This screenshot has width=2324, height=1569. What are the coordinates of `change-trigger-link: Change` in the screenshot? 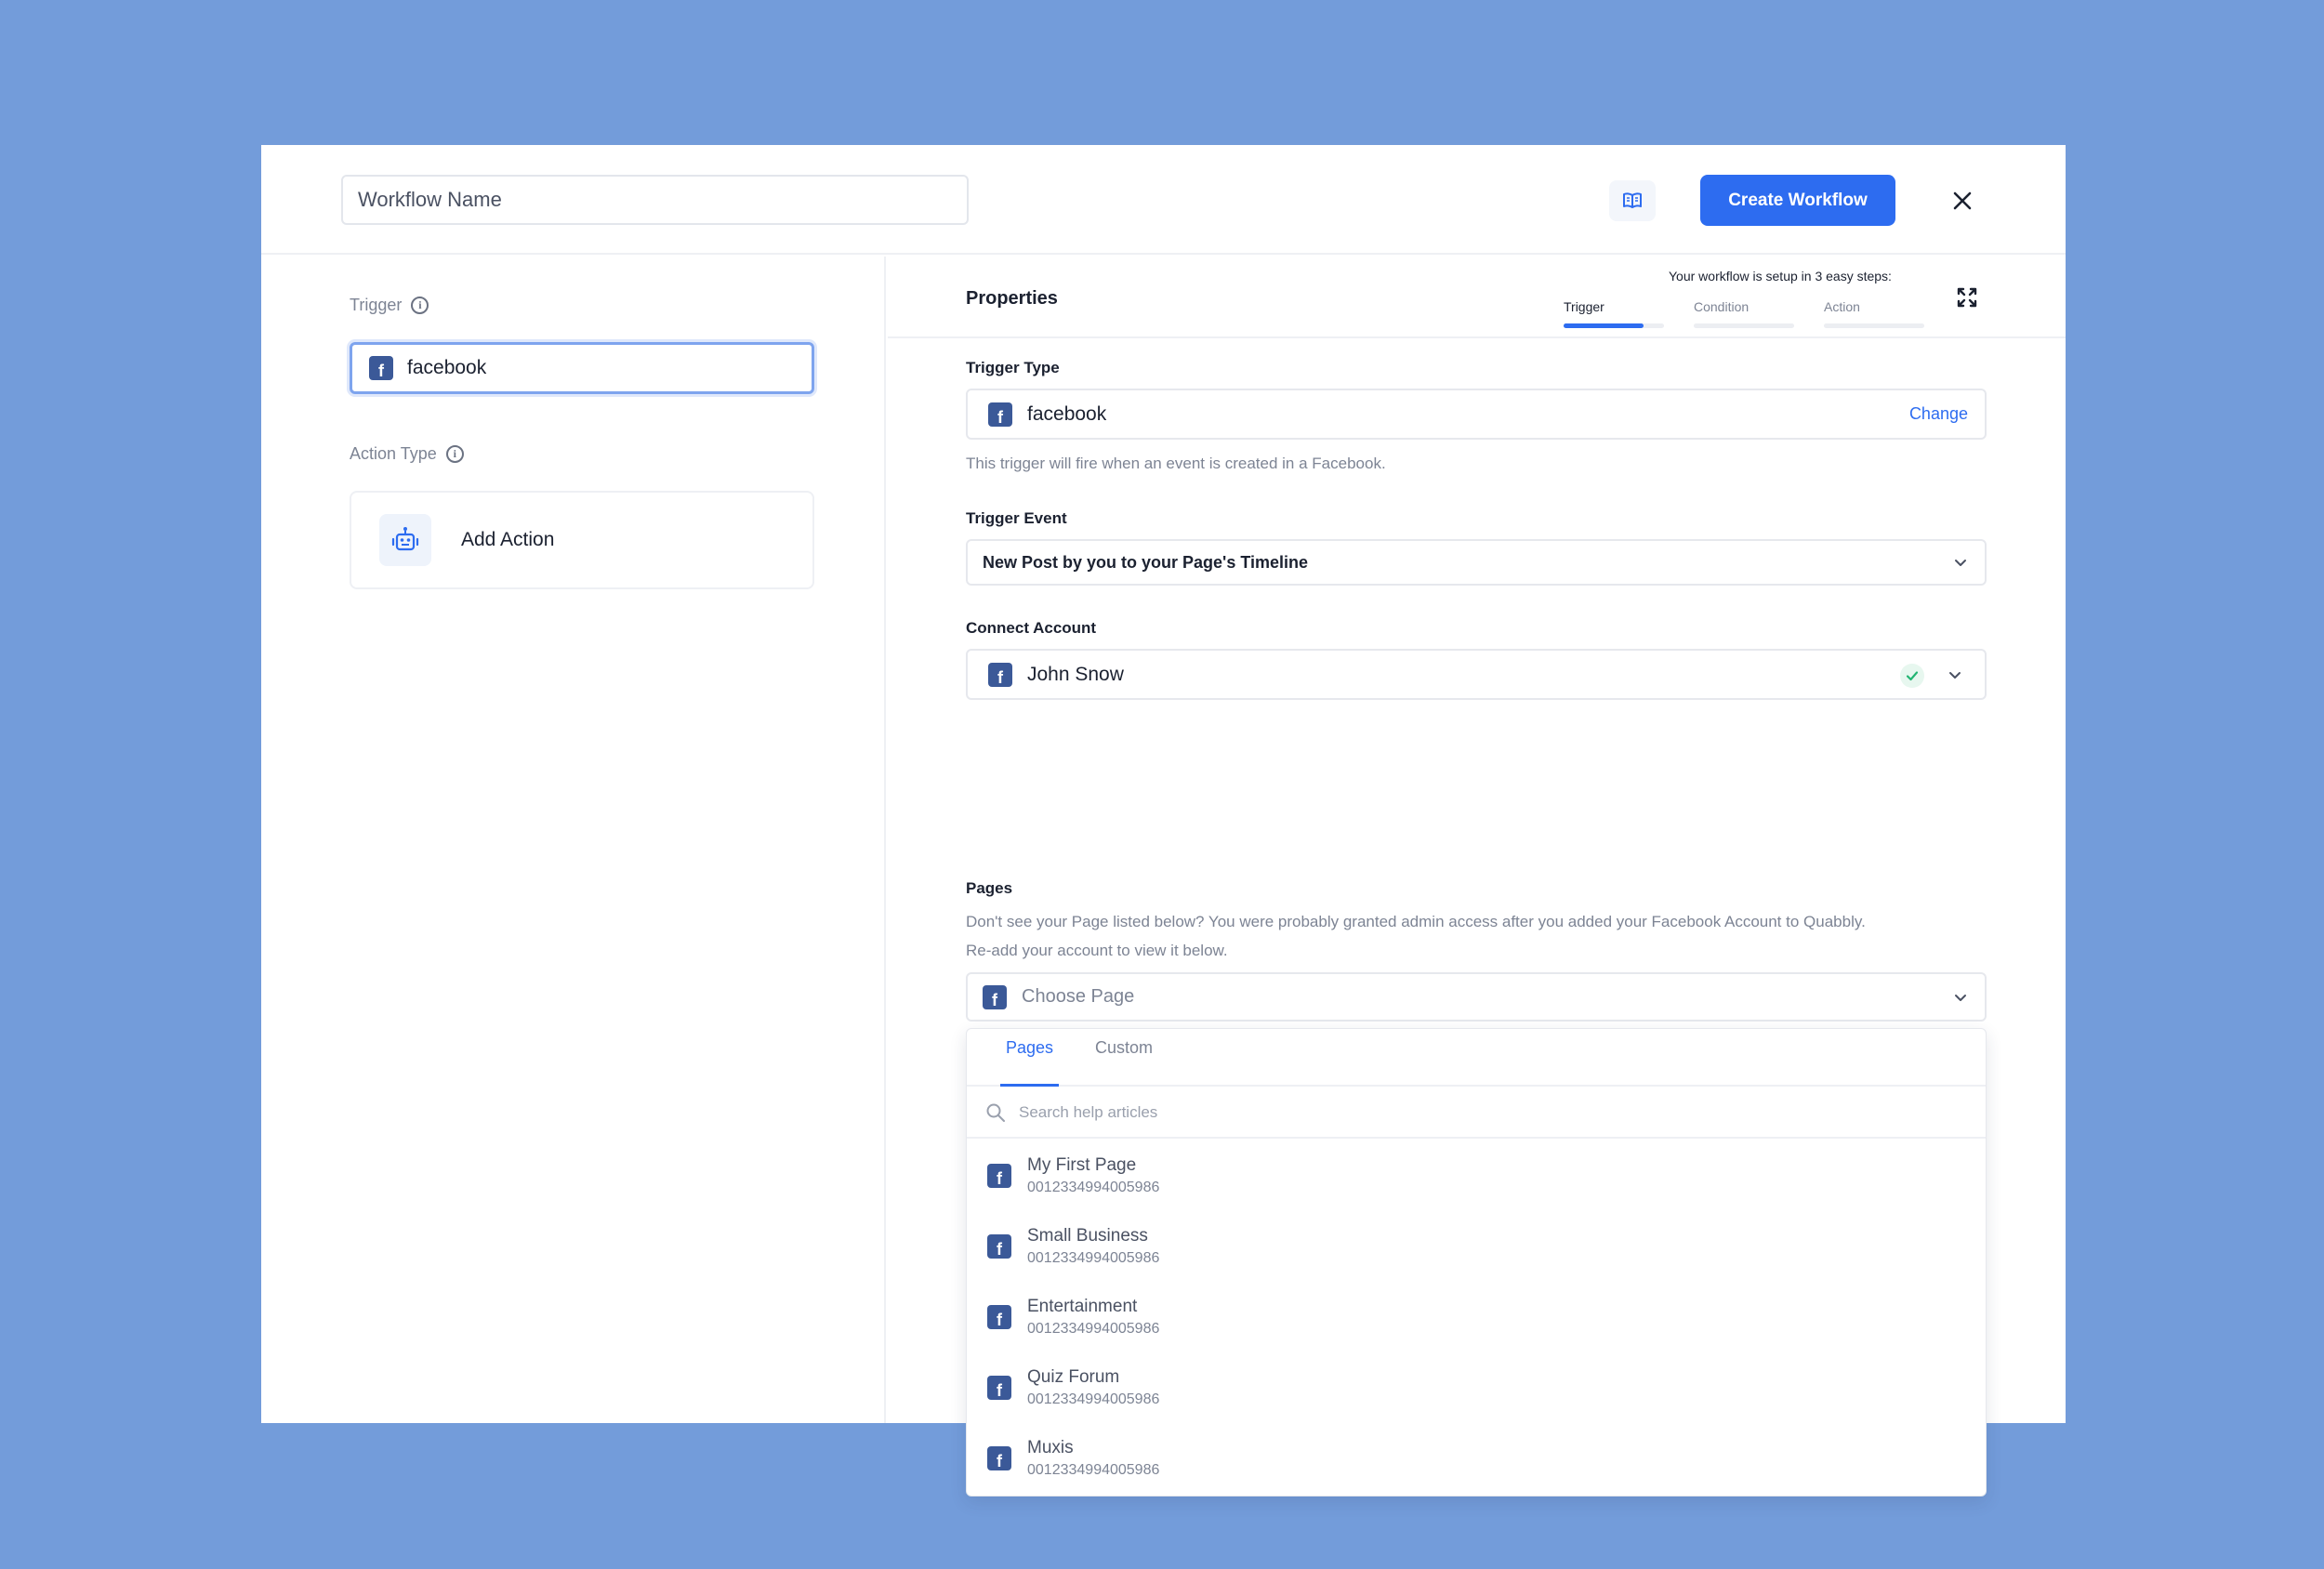 It's located at (1938, 414).